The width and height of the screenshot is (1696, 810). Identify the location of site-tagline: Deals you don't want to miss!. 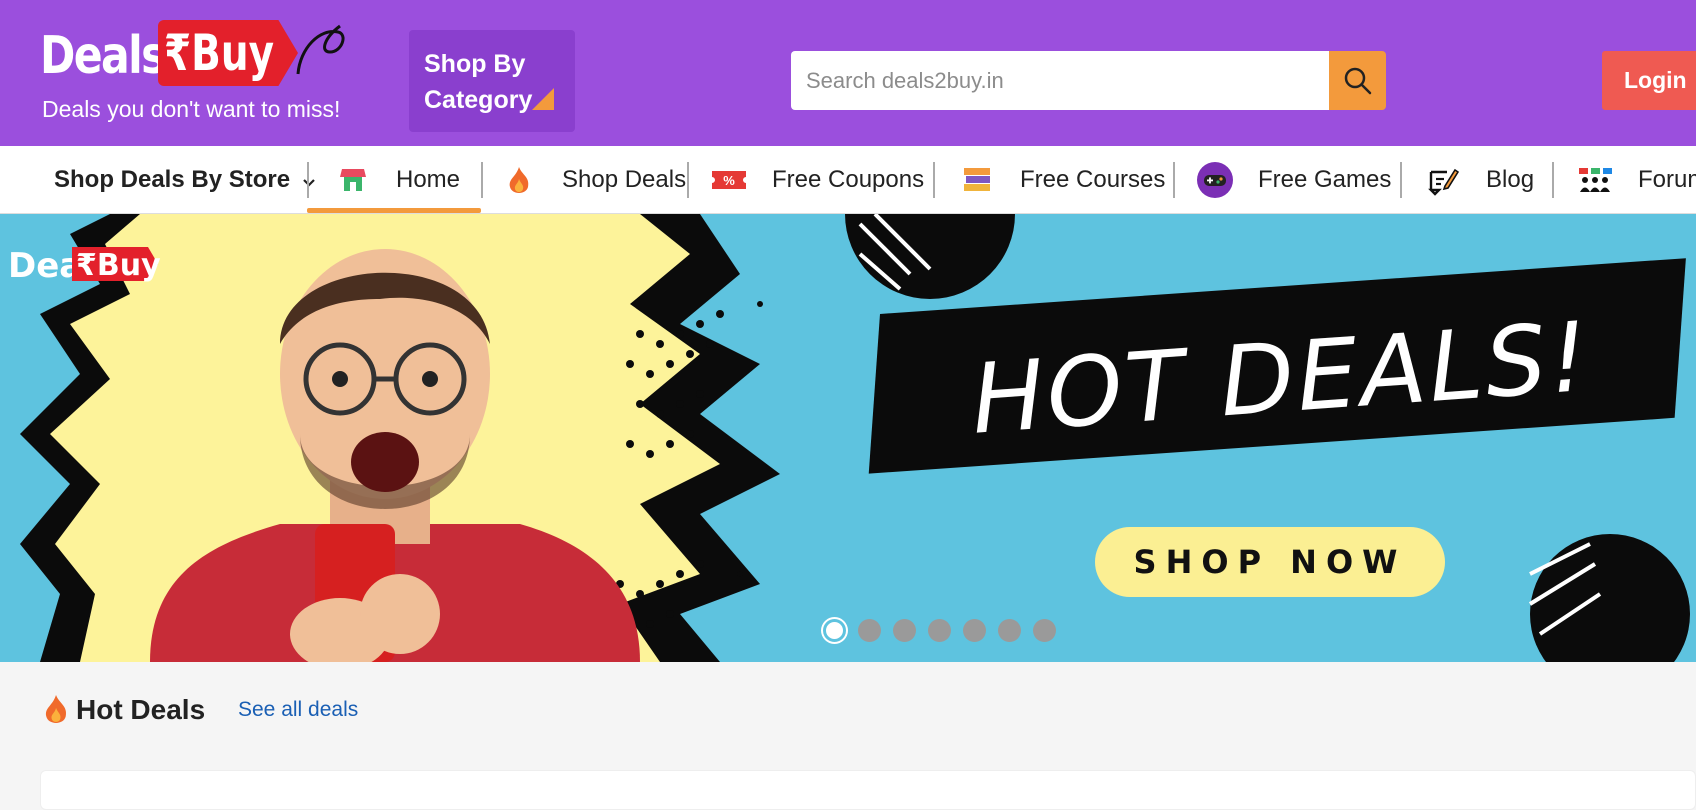
(191, 109).